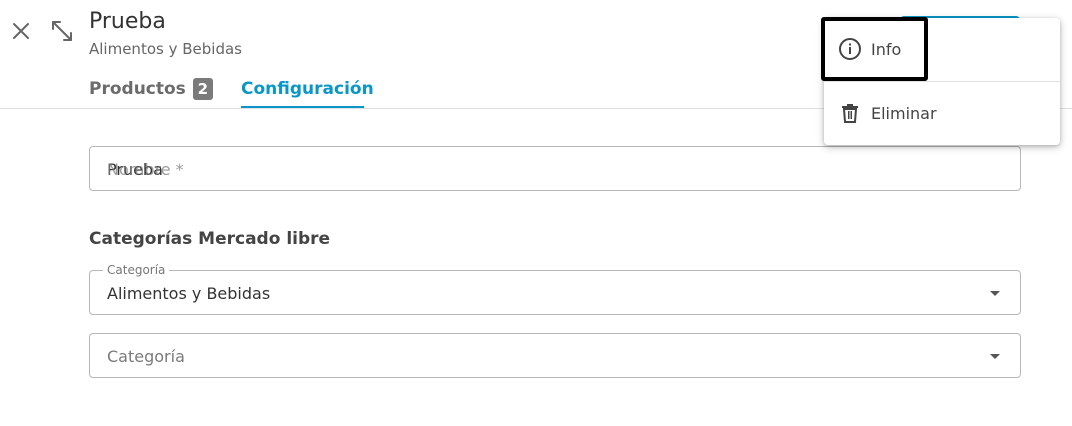 This screenshot has width=1072, height=426. What do you see at coordinates (942, 81) in the screenshot?
I see `menu-divider` at bounding box center [942, 81].